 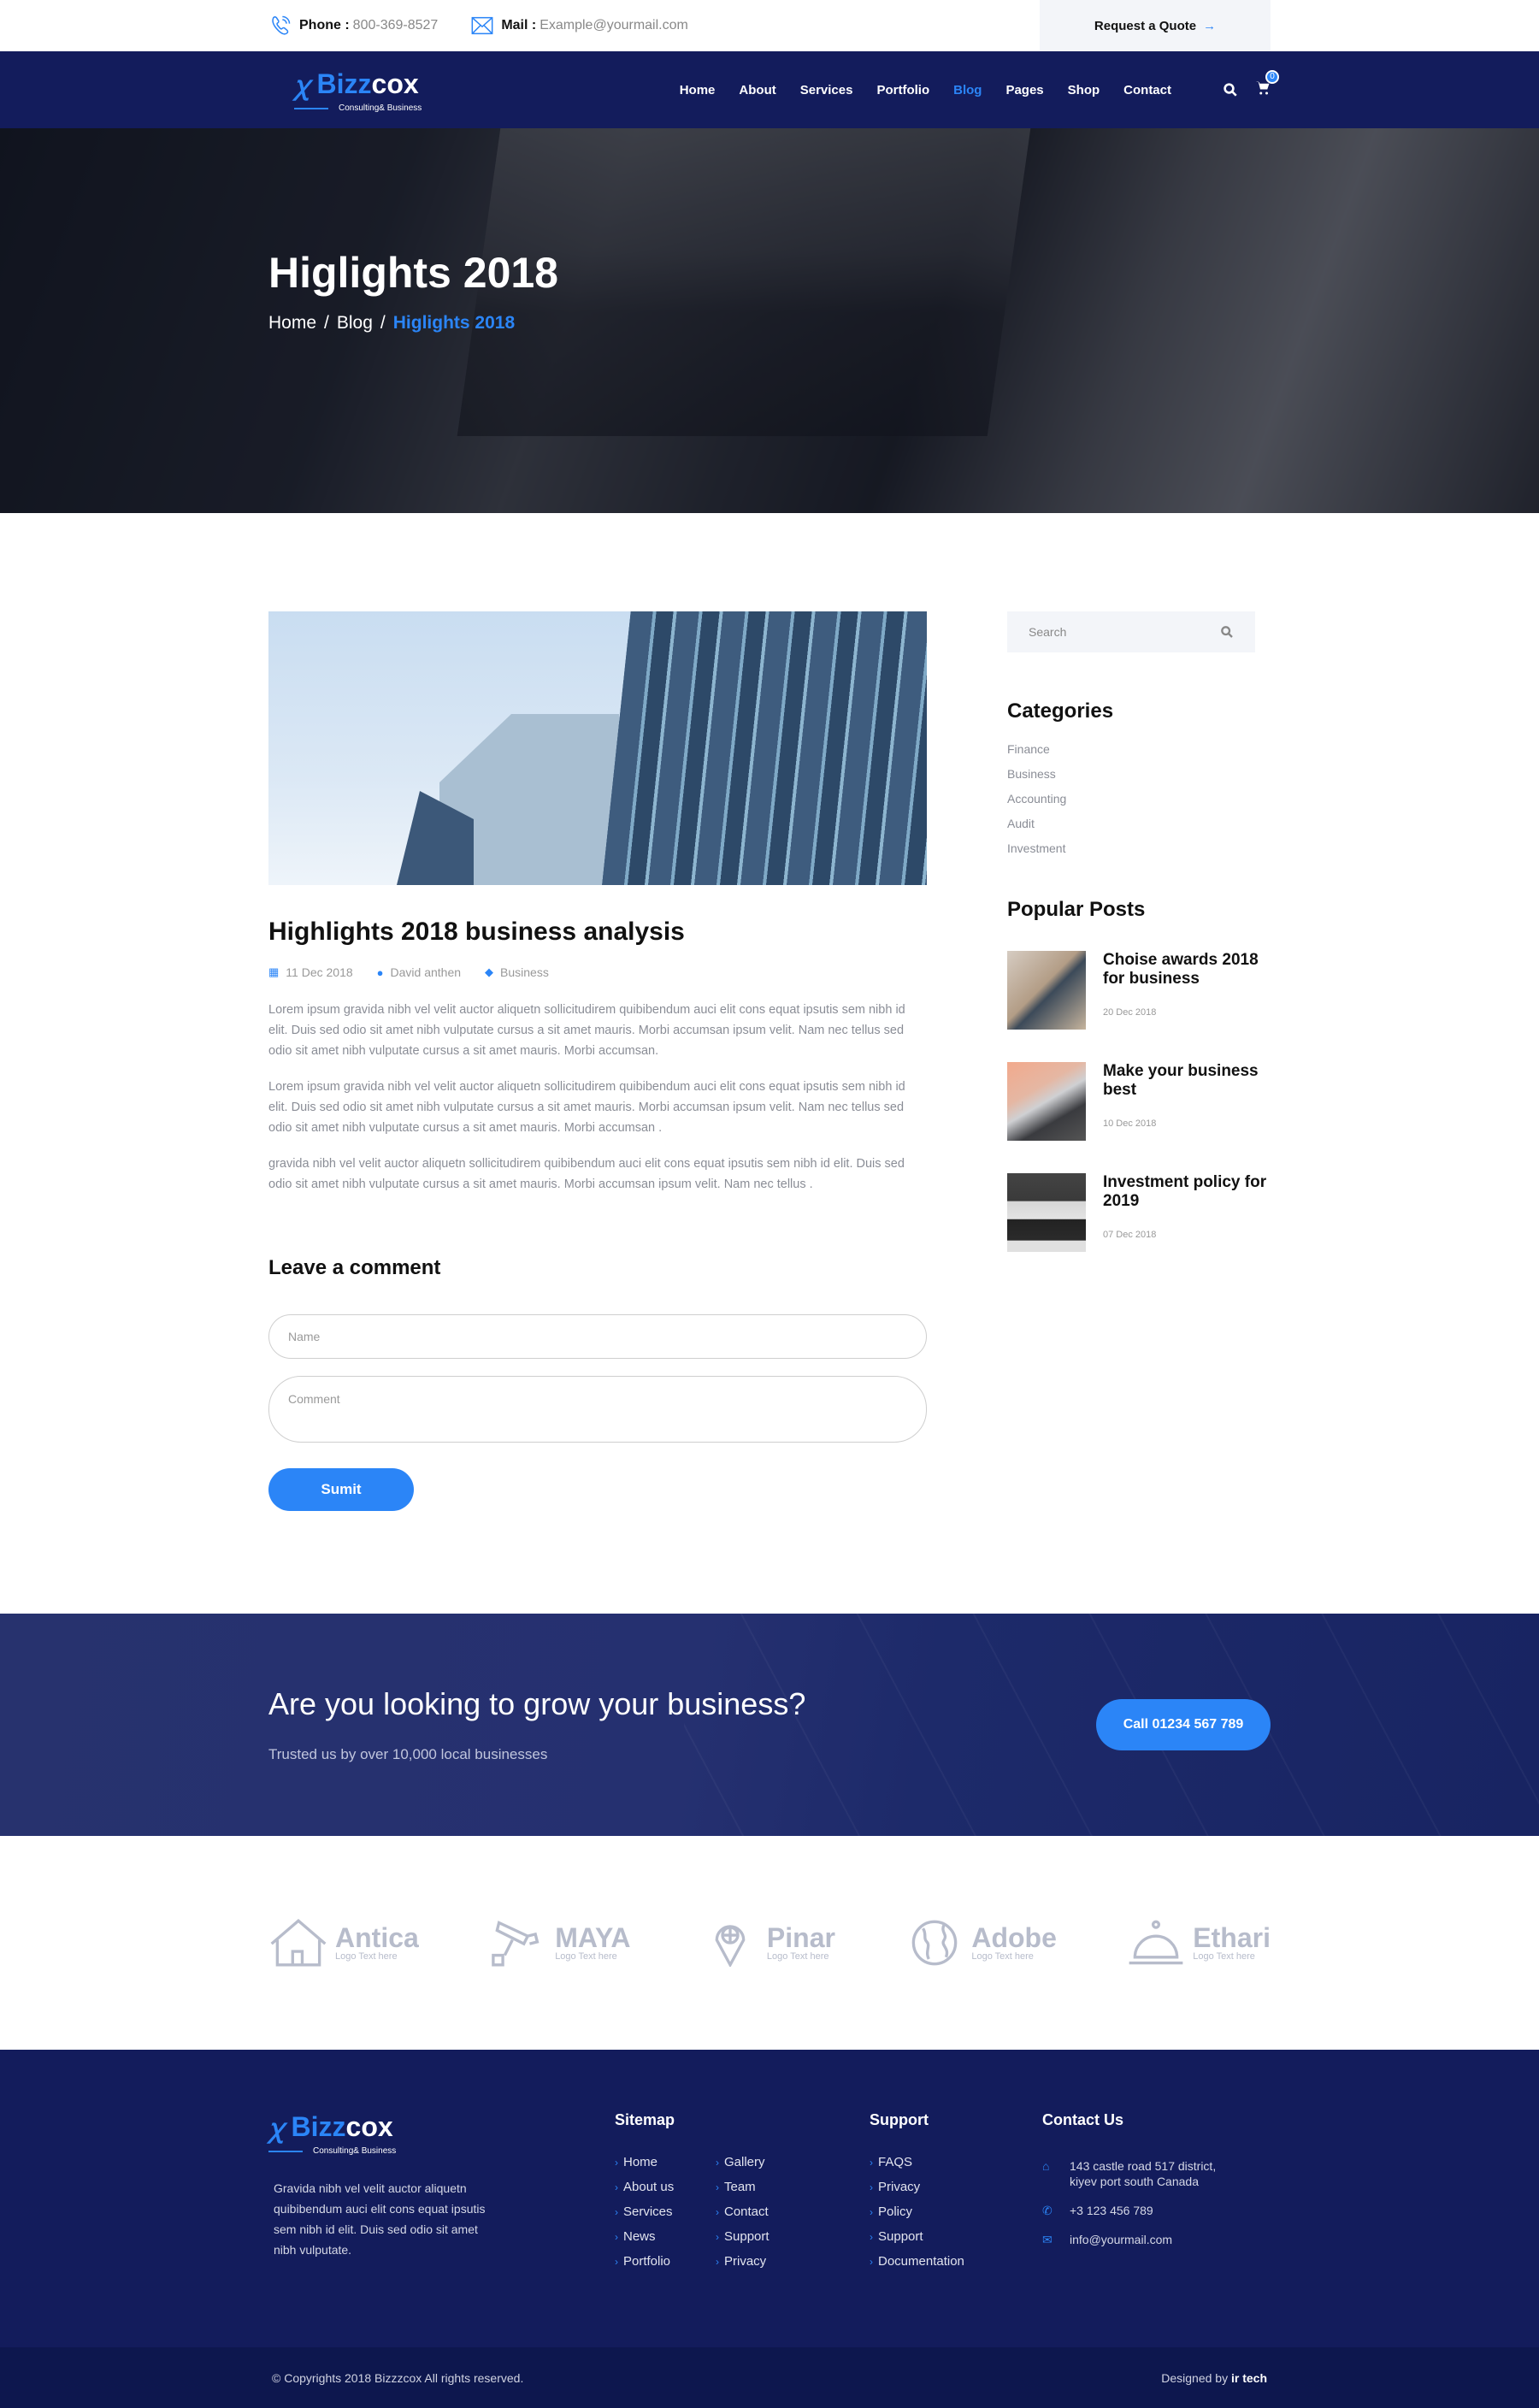 I want to click on logo-mark-icon: ꭓ, so click(x=301, y=86).